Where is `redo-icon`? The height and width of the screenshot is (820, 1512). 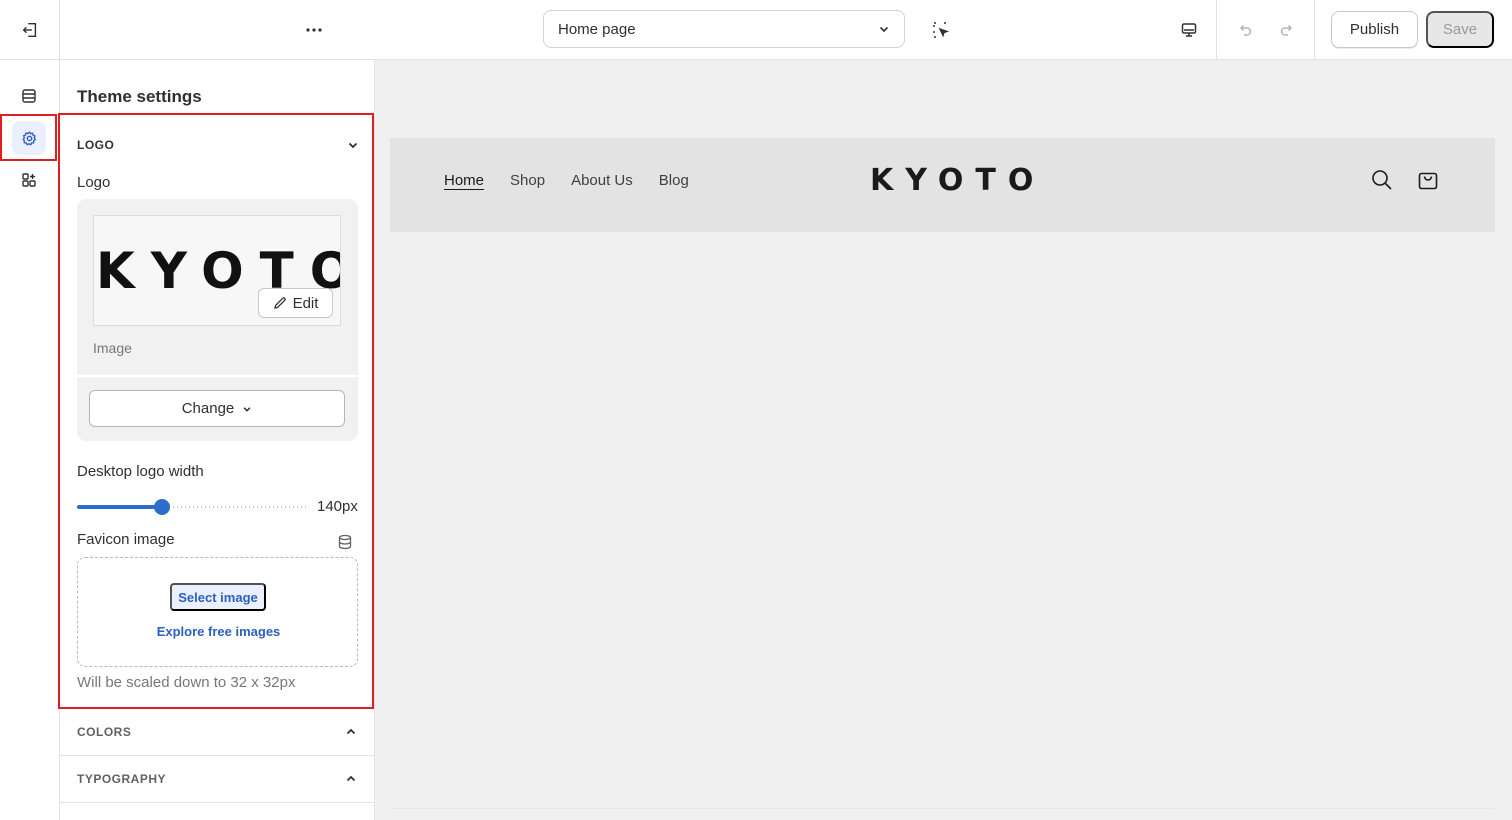
redo-icon is located at coordinates (1286, 30).